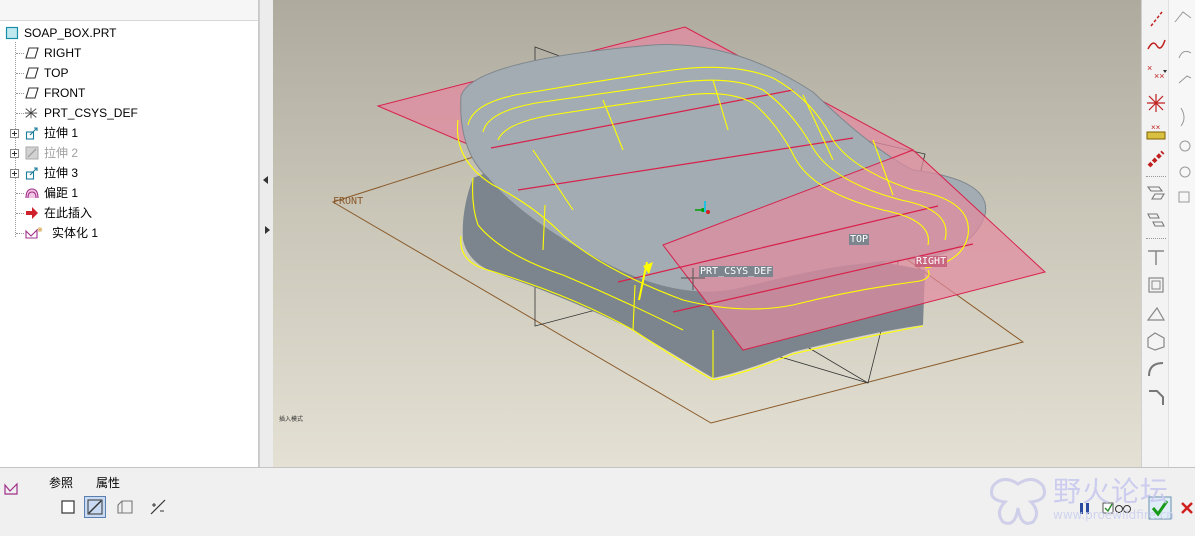 The width and height of the screenshot is (1195, 536). I want to click on analysis-icon: ××, so click(1156, 131).